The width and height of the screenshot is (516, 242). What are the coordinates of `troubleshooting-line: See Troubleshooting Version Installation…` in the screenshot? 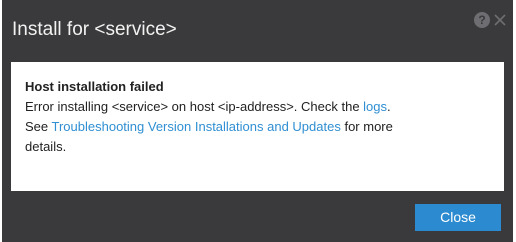 It's located at (257, 127).